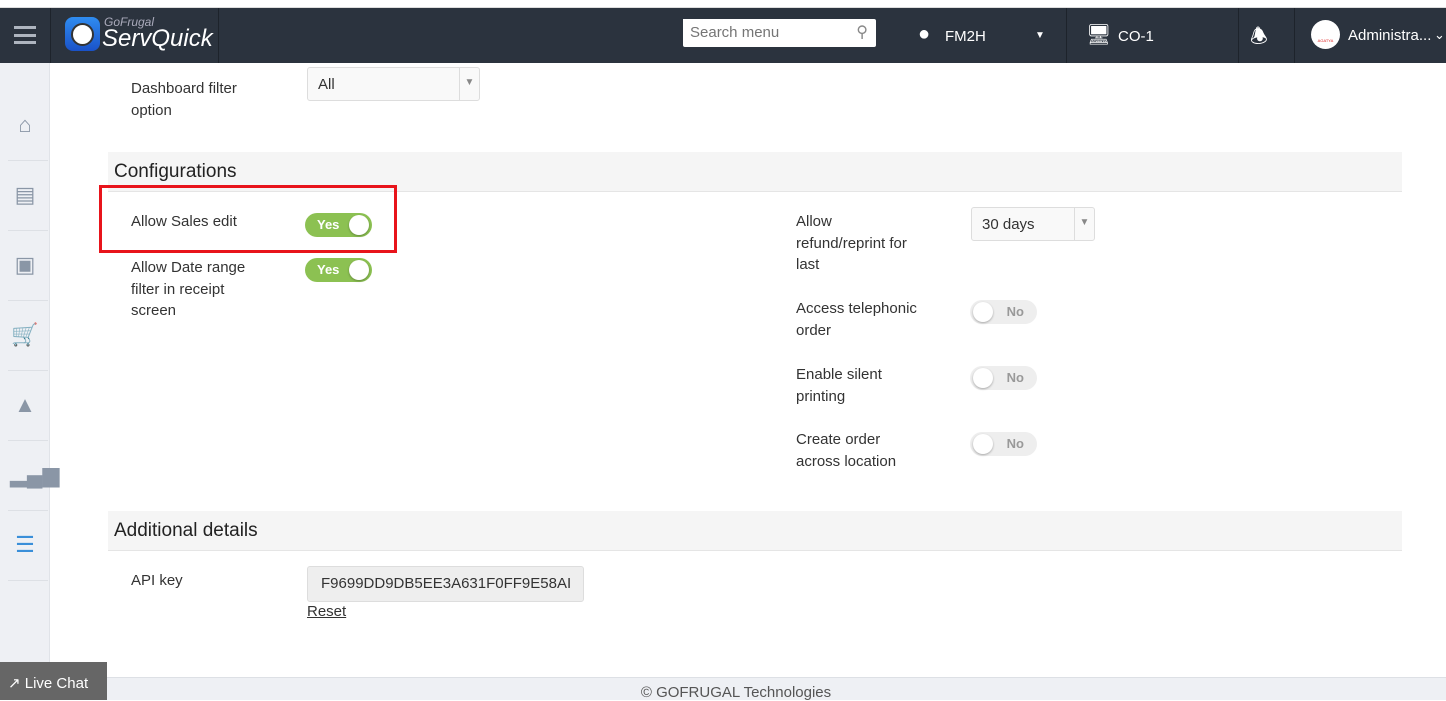 The image size is (1446, 701). I want to click on bell-icon: 🕭, so click(1259, 39).